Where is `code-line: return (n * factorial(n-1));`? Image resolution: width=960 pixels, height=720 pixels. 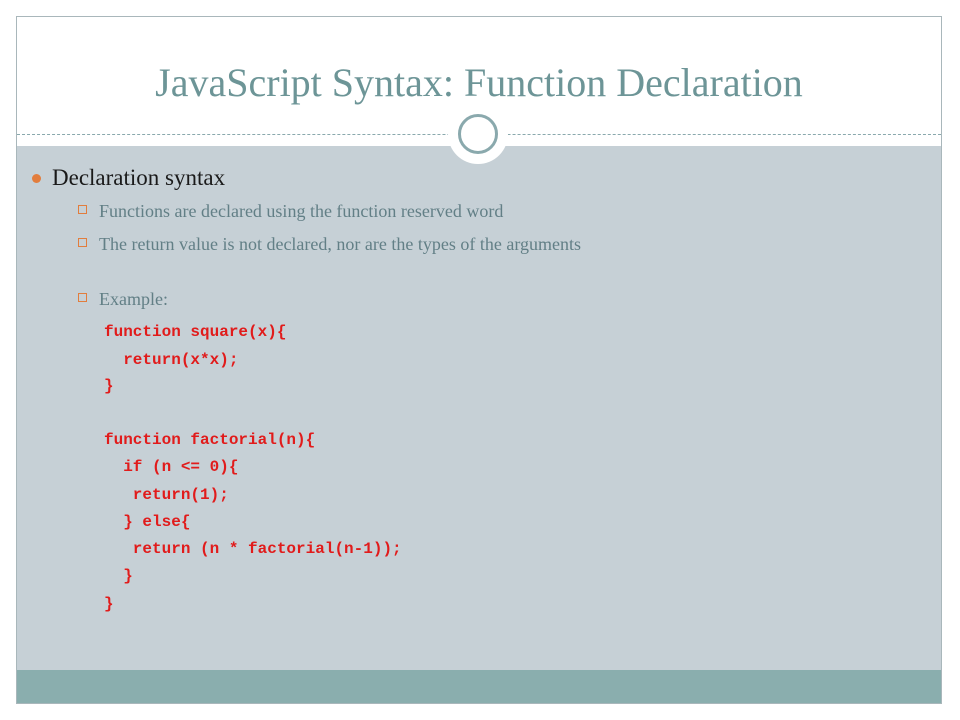
code-line: return (n * factorial(n-1)); is located at coordinates (253, 549).